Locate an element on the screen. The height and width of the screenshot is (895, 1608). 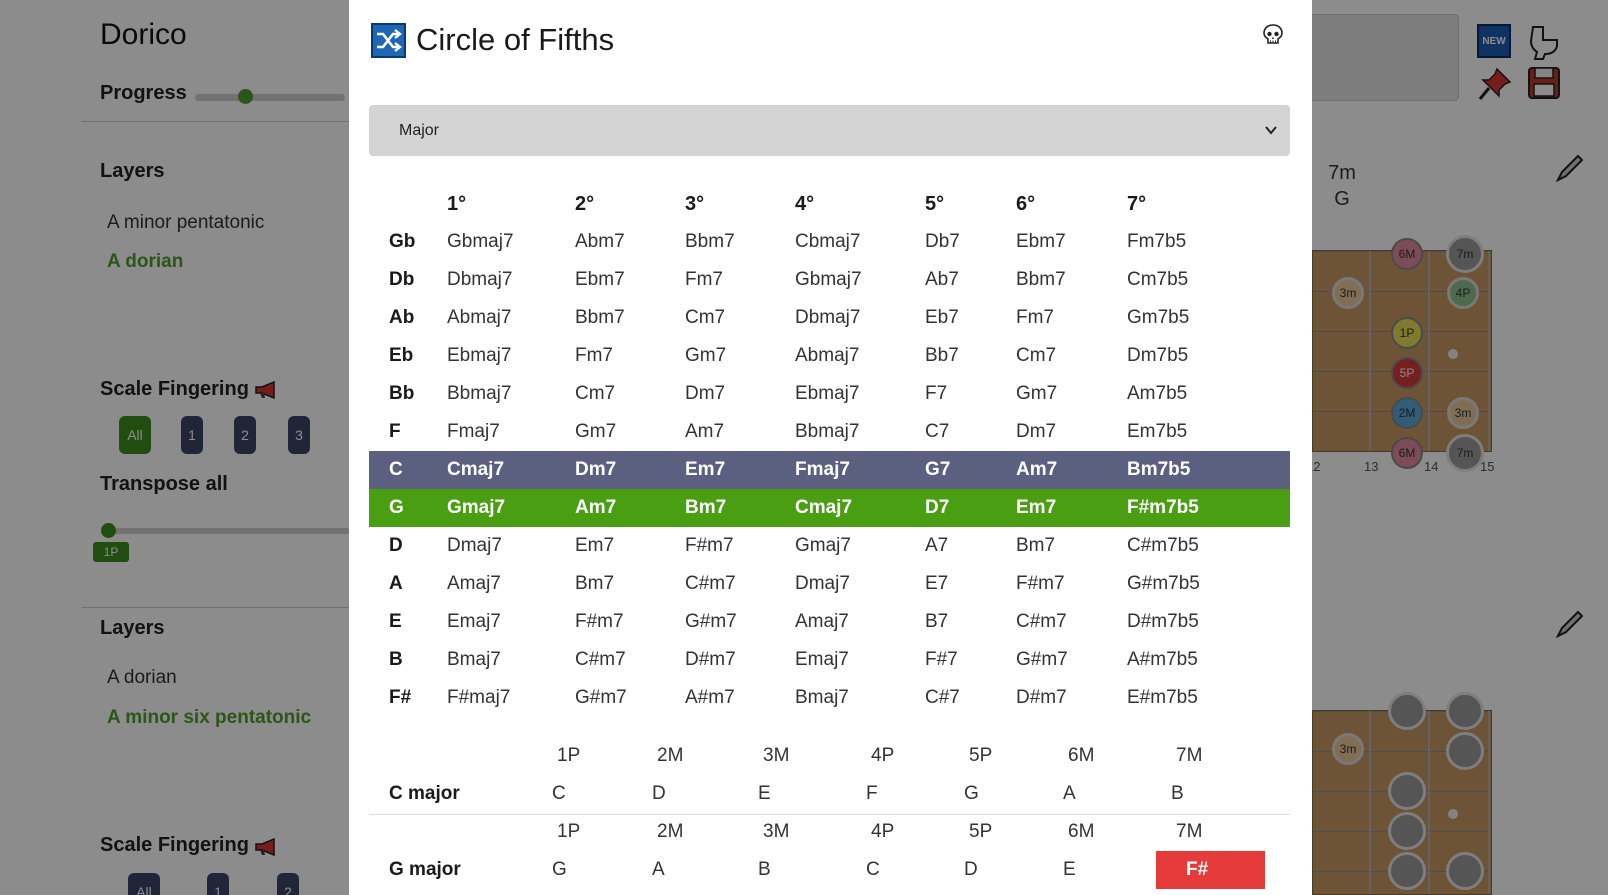
chord-cell: Em7b5 is located at coordinates (1157, 431).